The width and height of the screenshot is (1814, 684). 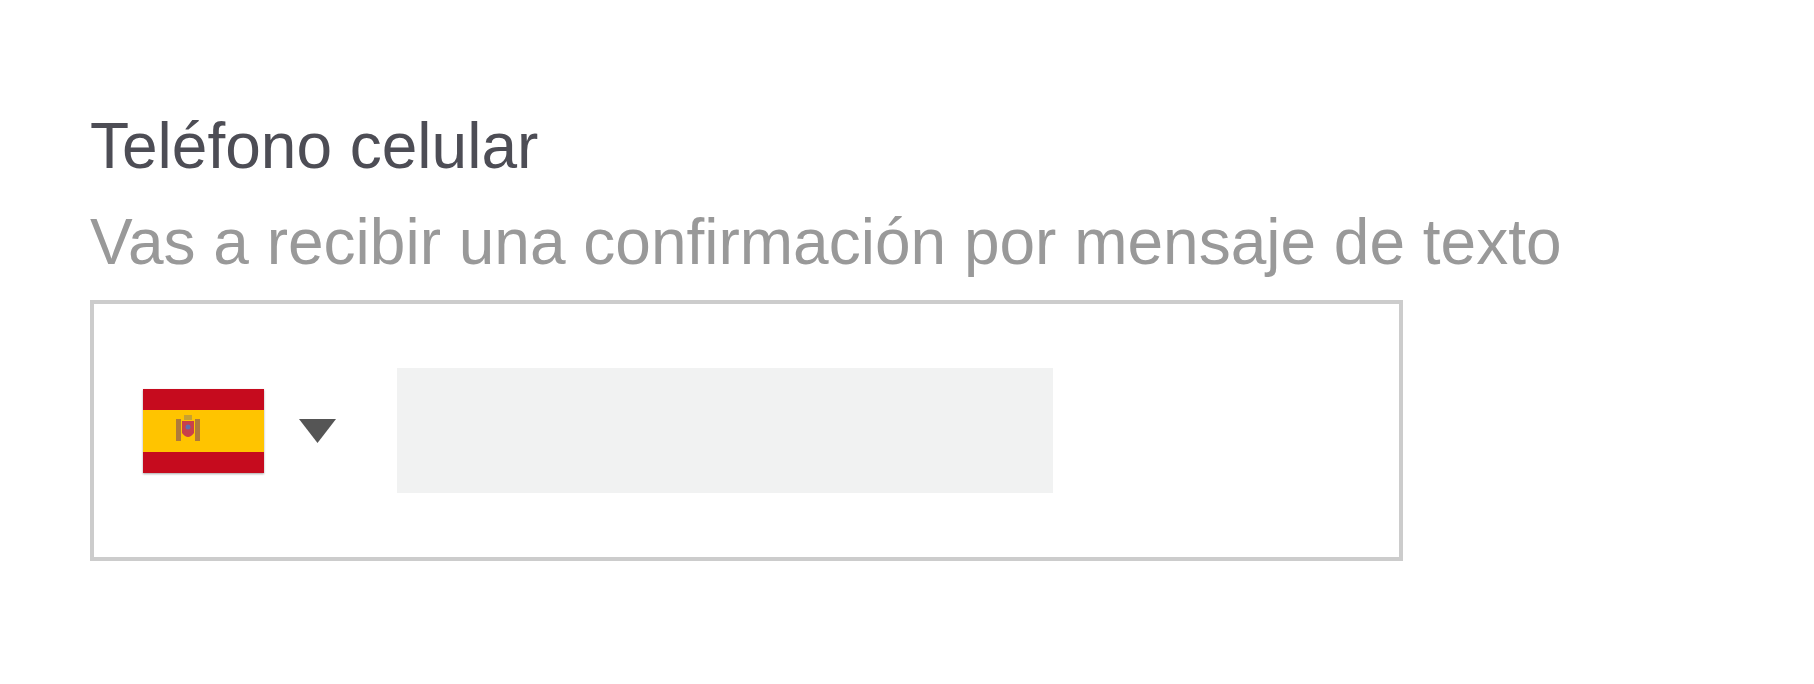 What do you see at coordinates (314, 146) in the screenshot?
I see `field-label: Teléfono celular` at bounding box center [314, 146].